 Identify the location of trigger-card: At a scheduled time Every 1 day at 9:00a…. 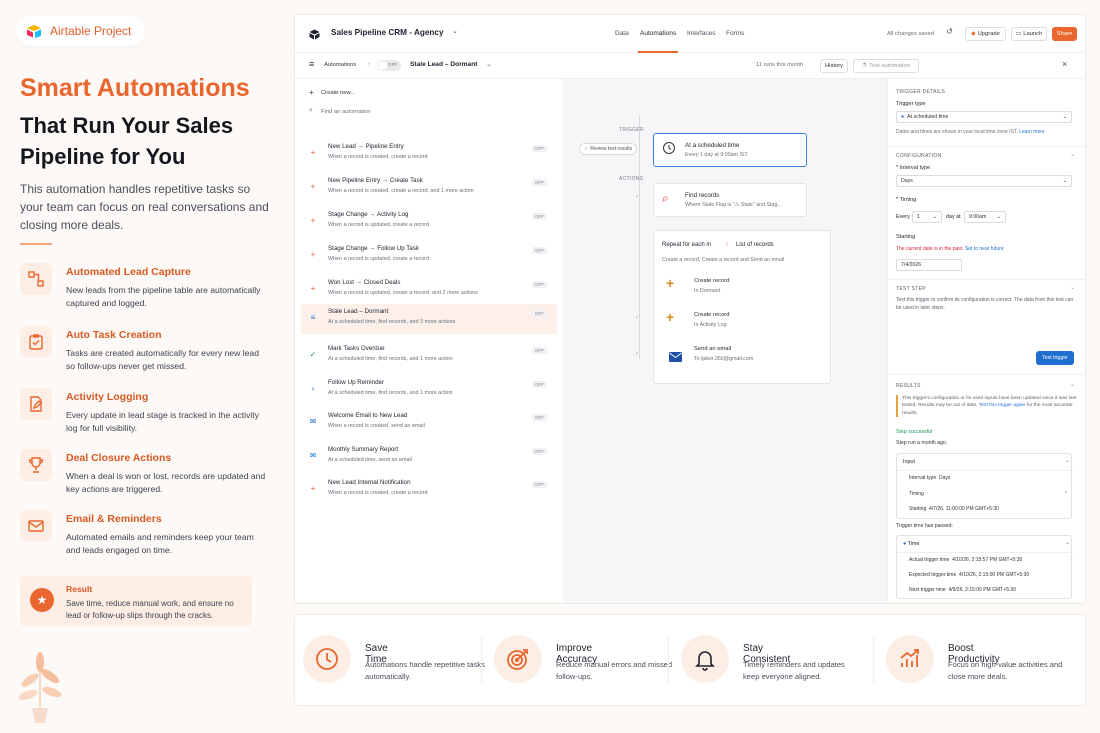
(730, 150).